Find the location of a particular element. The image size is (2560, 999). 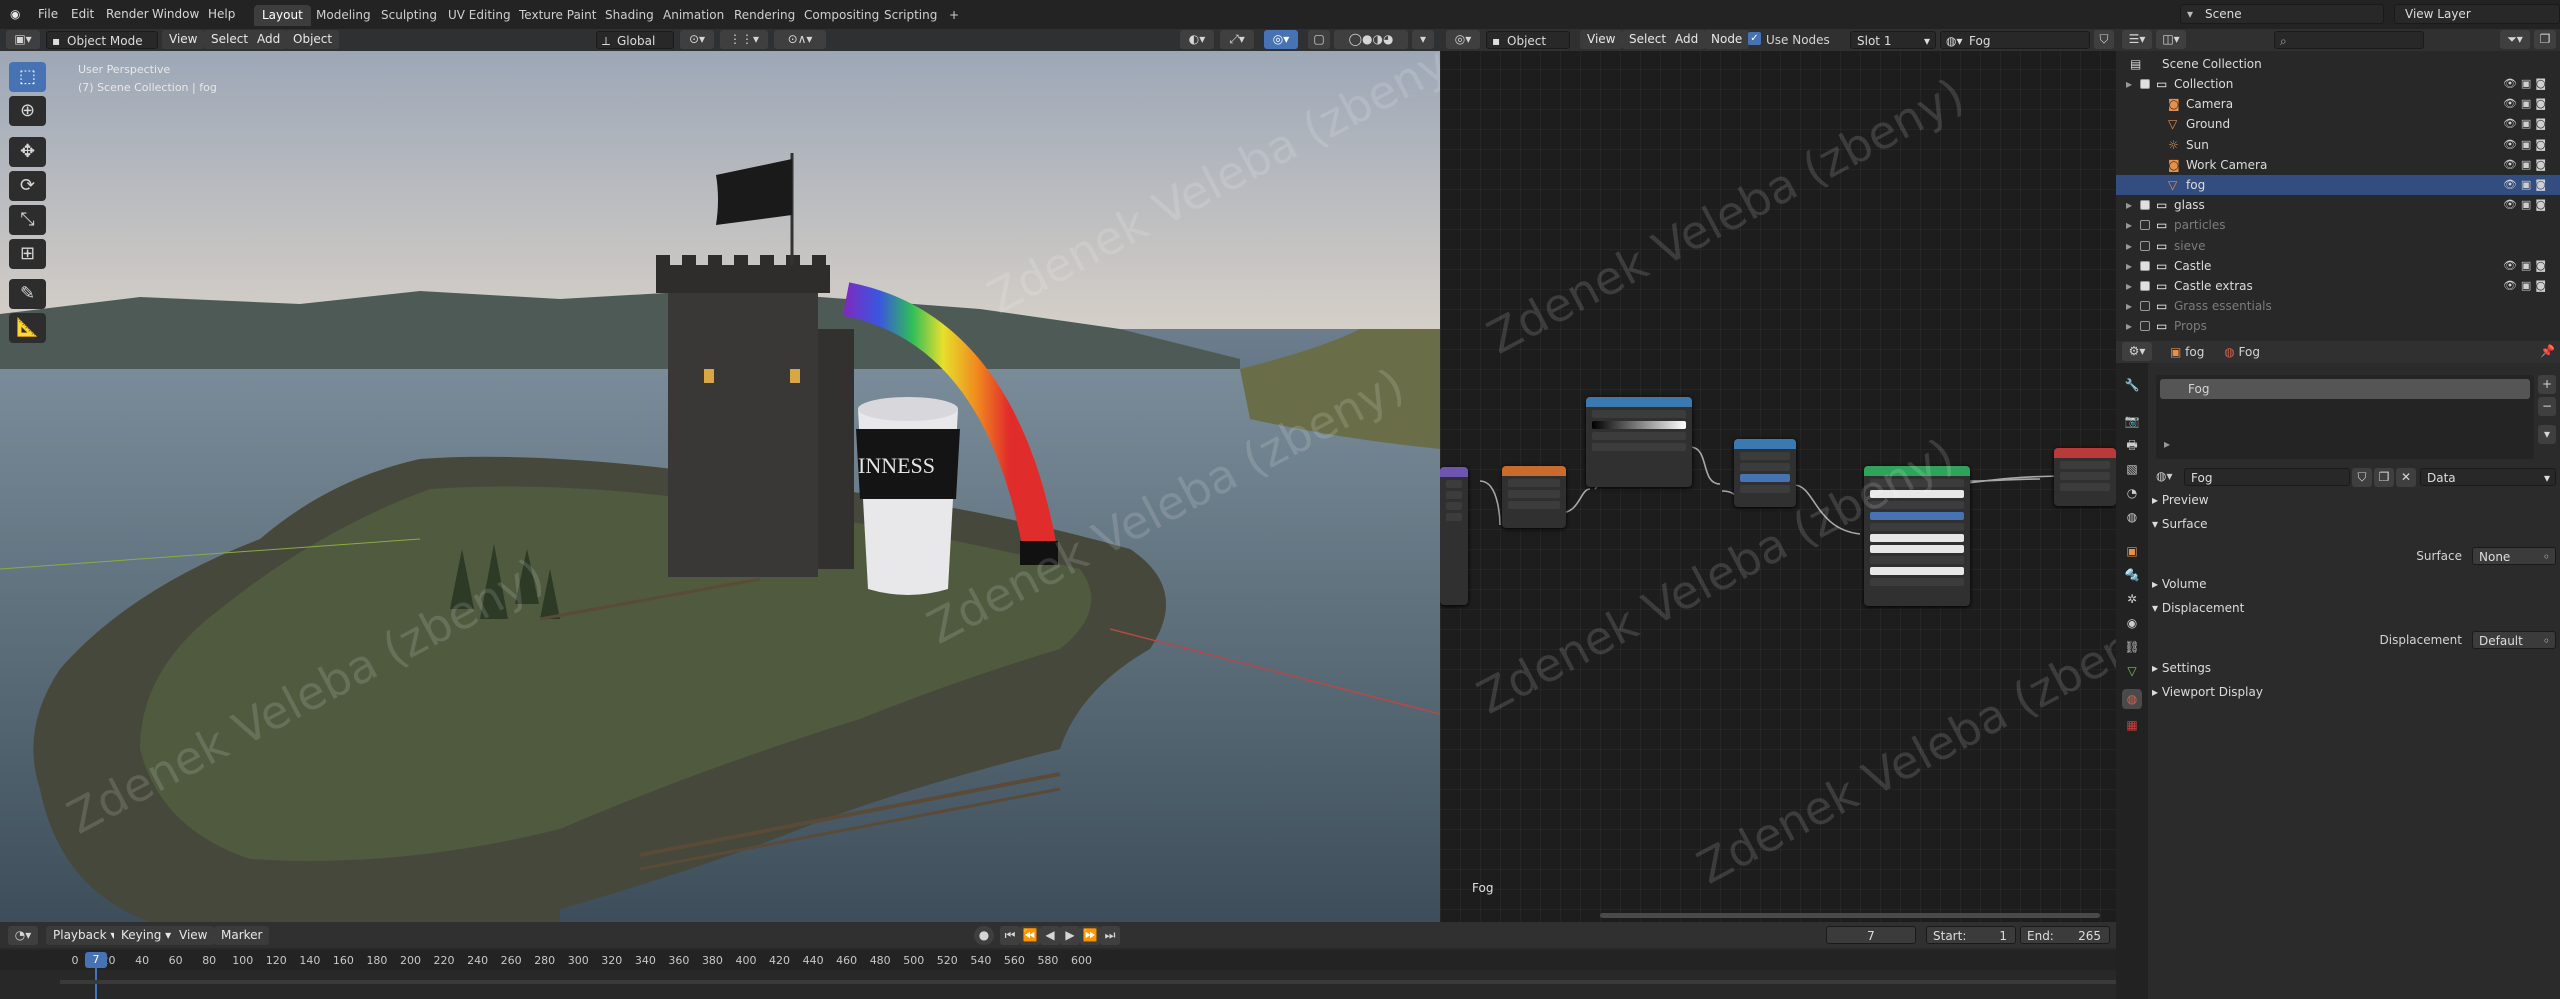

gizmo-icon: ⤢▾ is located at coordinates (1237, 39).